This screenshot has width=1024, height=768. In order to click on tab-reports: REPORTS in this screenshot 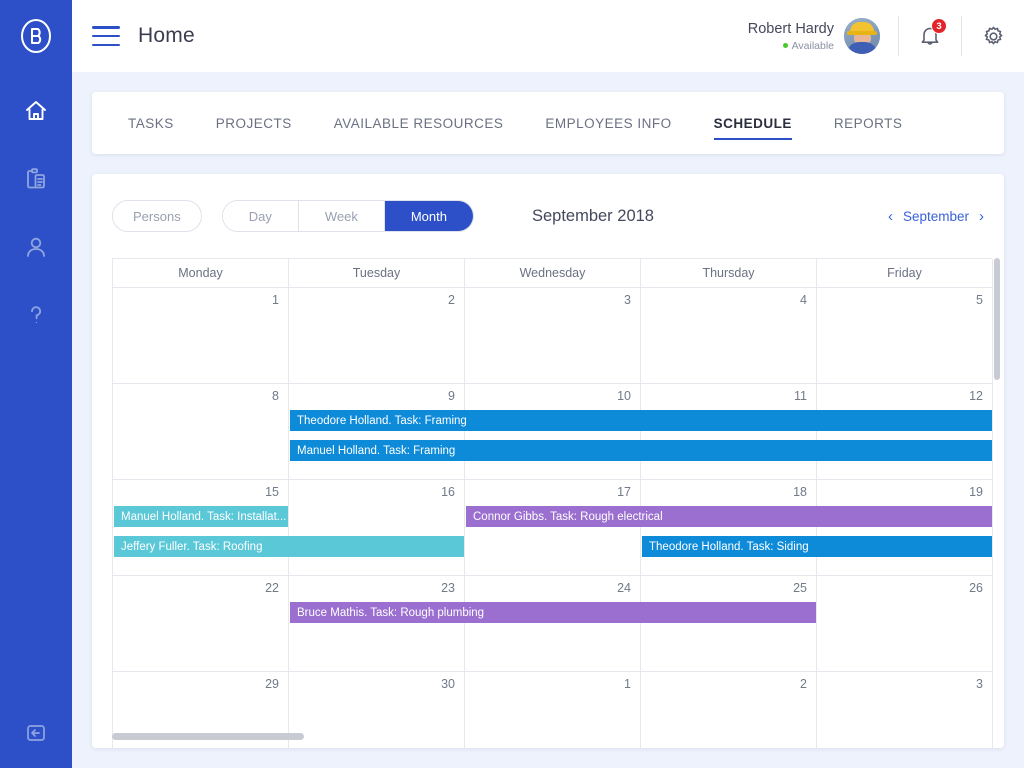, I will do `click(868, 123)`.